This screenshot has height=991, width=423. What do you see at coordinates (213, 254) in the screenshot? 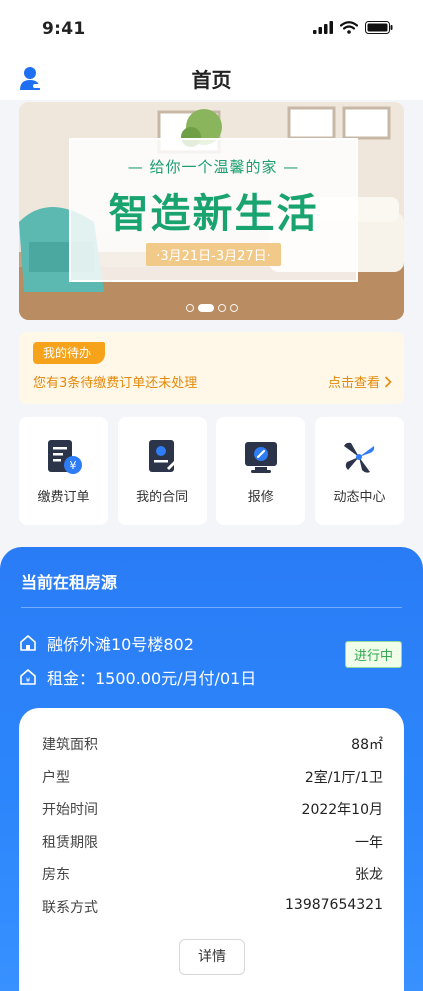
I see `banner-date-range: ·3月21日-3月27日·` at bounding box center [213, 254].